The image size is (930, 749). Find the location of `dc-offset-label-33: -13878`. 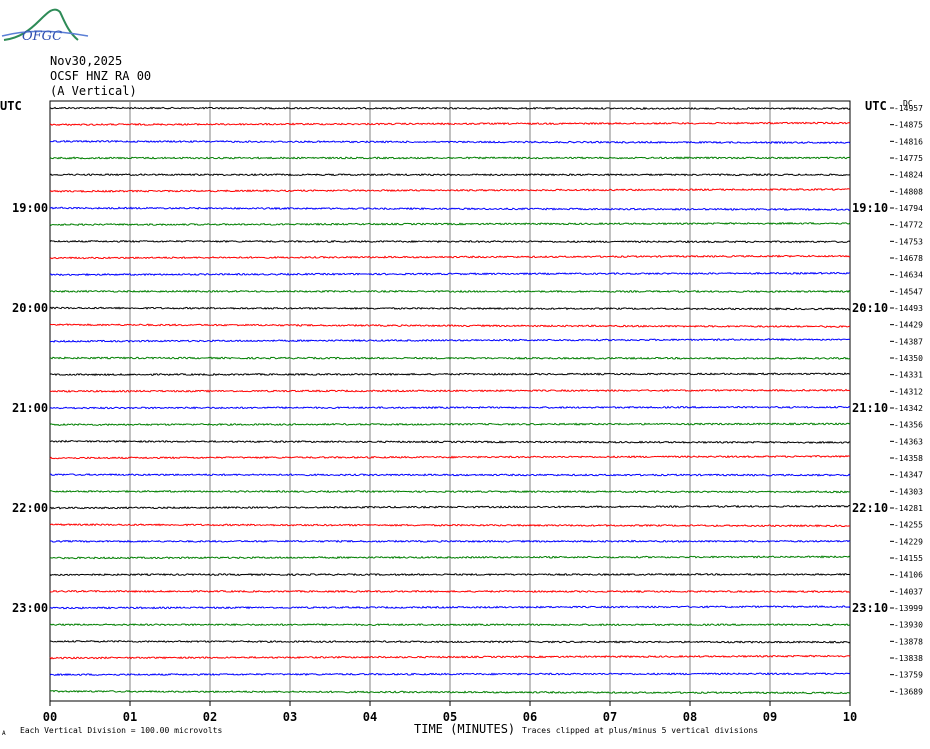

dc-offset-label-33: -13878 is located at coordinates (908, 641).